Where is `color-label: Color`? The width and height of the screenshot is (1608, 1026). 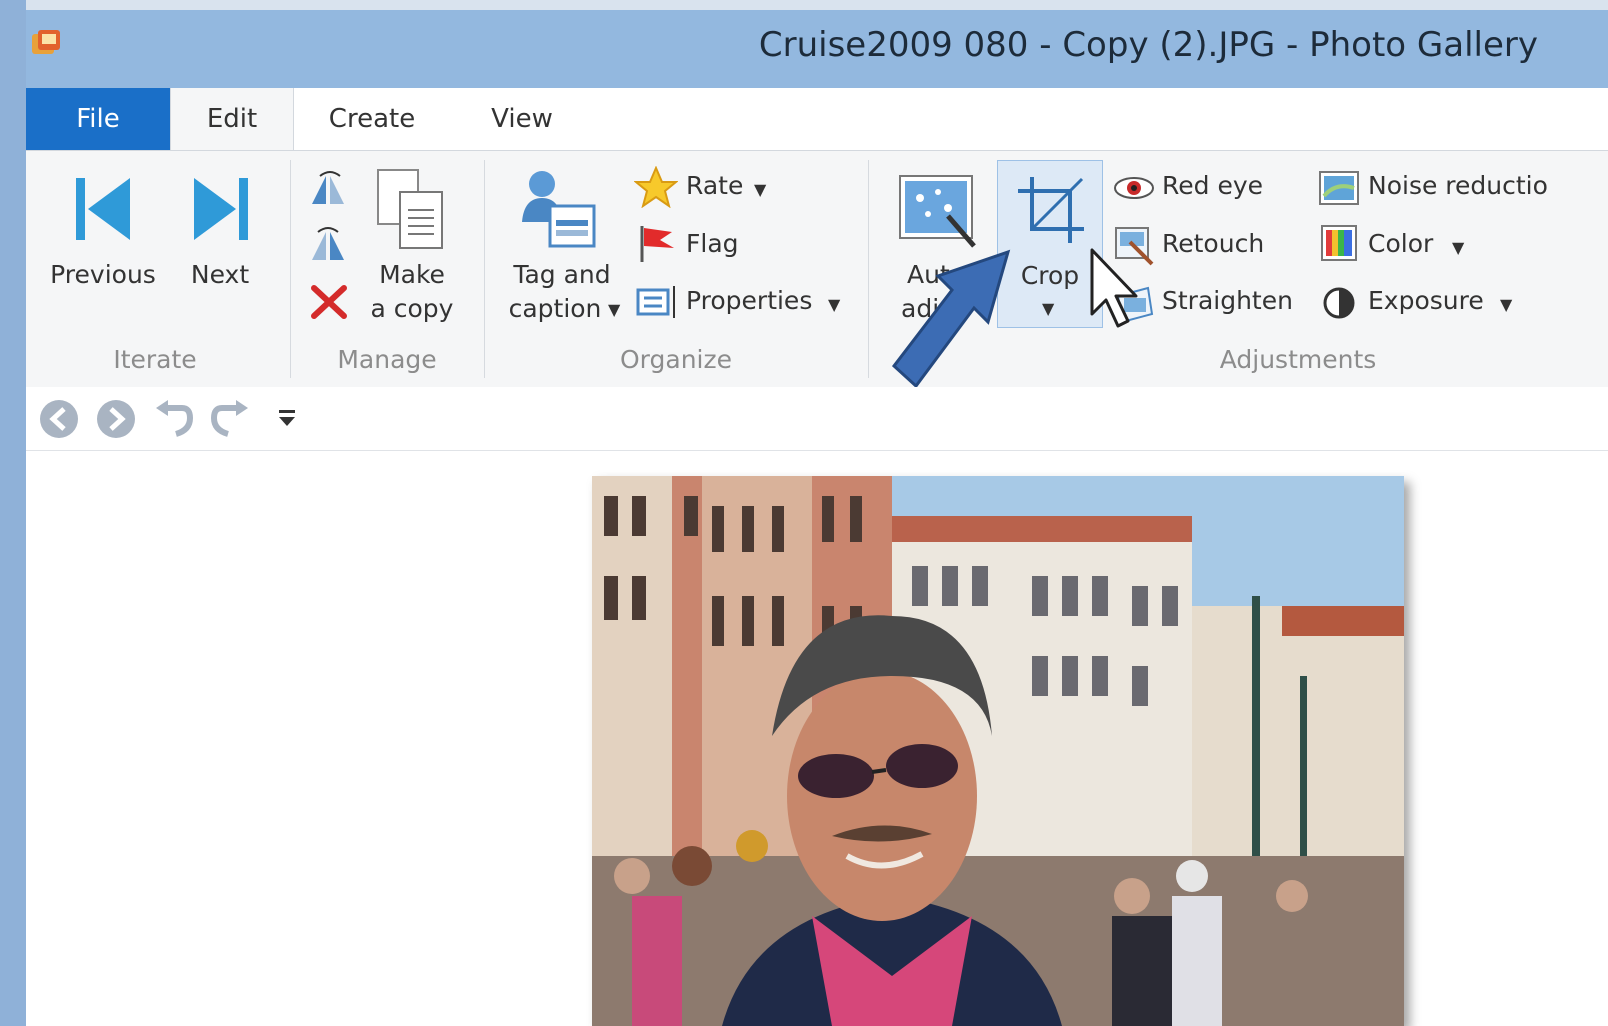 color-label: Color is located at coordinates (1401, 243).